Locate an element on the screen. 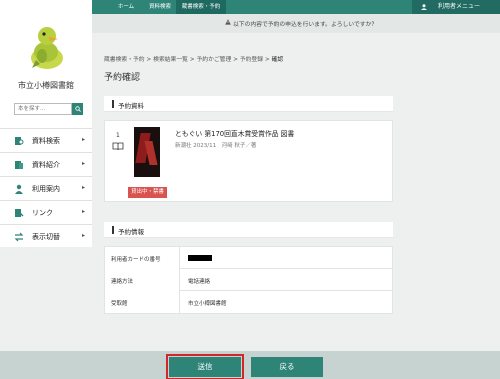 This screenshot has width=500, height=379. sidebar-item-label: 表示切替 is located at coordinates (46, 237).